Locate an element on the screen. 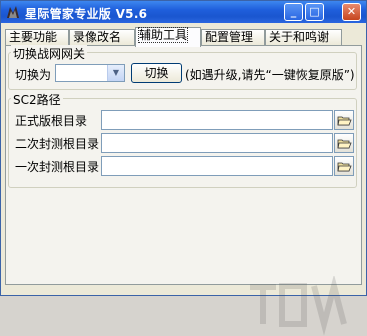 The height and width of the screenshot is (336, 367). tab-main-functions: 主要功能 is located at coordinates (37, 37).